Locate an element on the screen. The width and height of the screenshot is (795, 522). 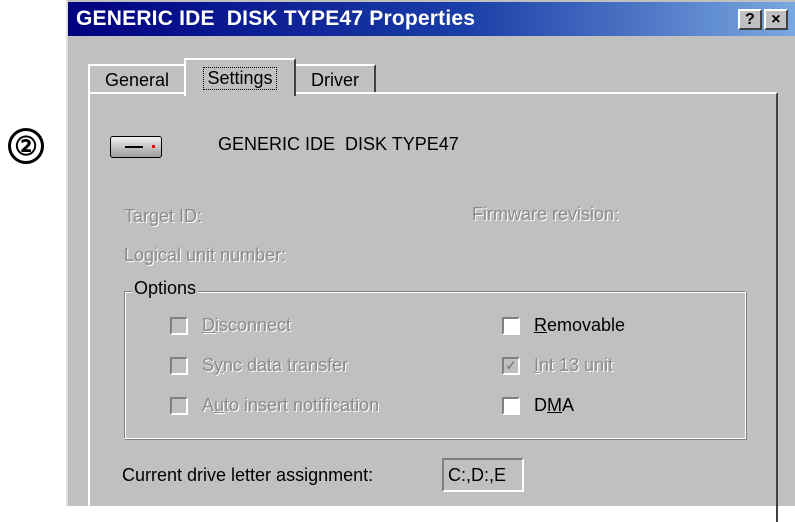
tab-label: Settings is located at coordinates (240, 78).